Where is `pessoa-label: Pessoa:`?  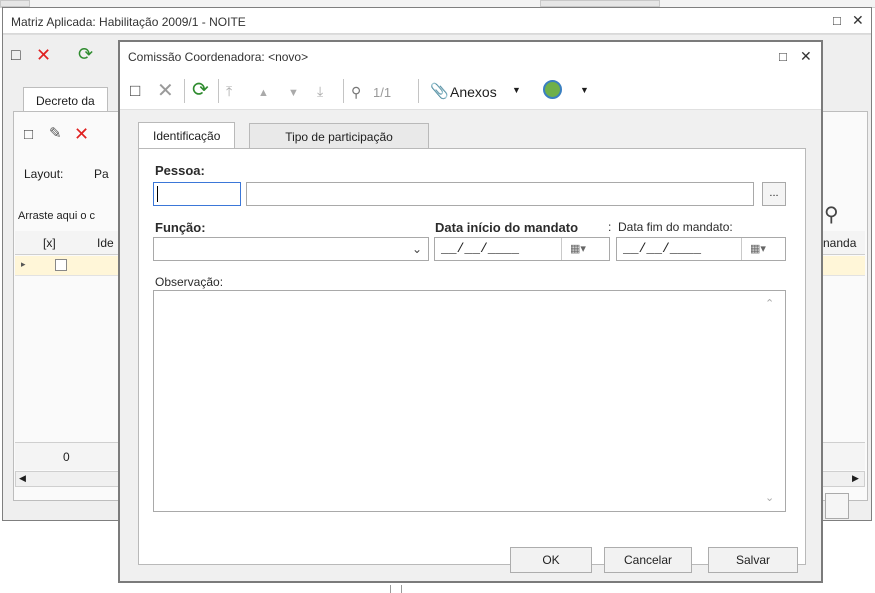
pessoa-label: Pessoa: is located at coordinates (180, 170).